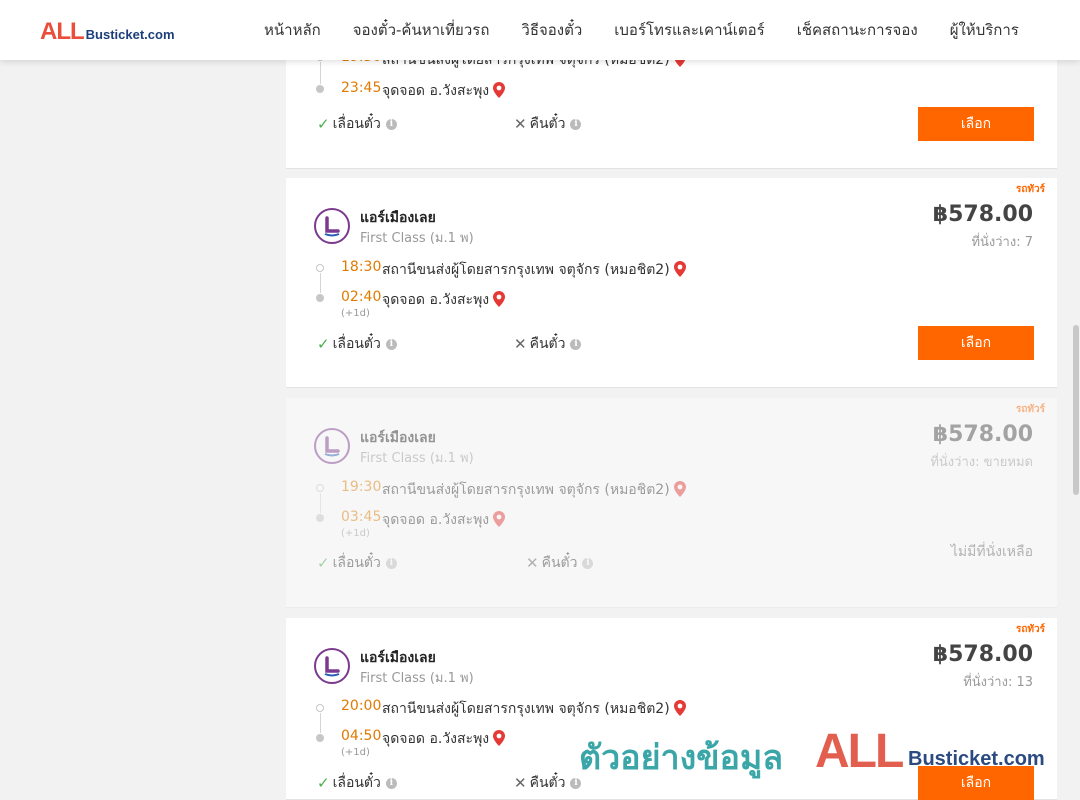 The height and width of the screenshot is (800, 1080). I want to click on logo-all-text: ALL, so click(62, 31).